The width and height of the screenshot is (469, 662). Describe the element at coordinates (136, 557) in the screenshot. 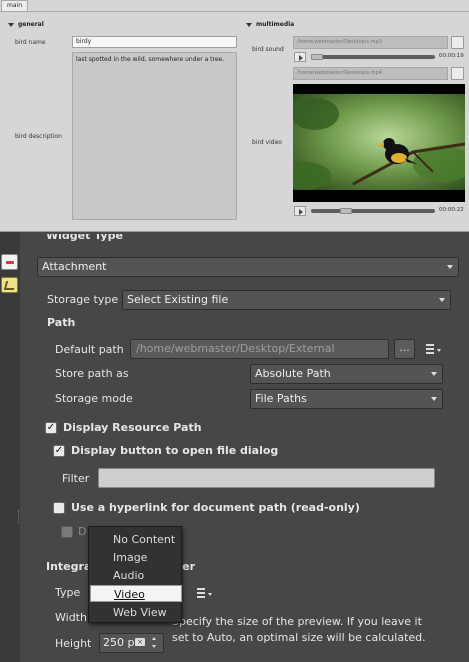

I see `viewer-option-image: Image` at that location.